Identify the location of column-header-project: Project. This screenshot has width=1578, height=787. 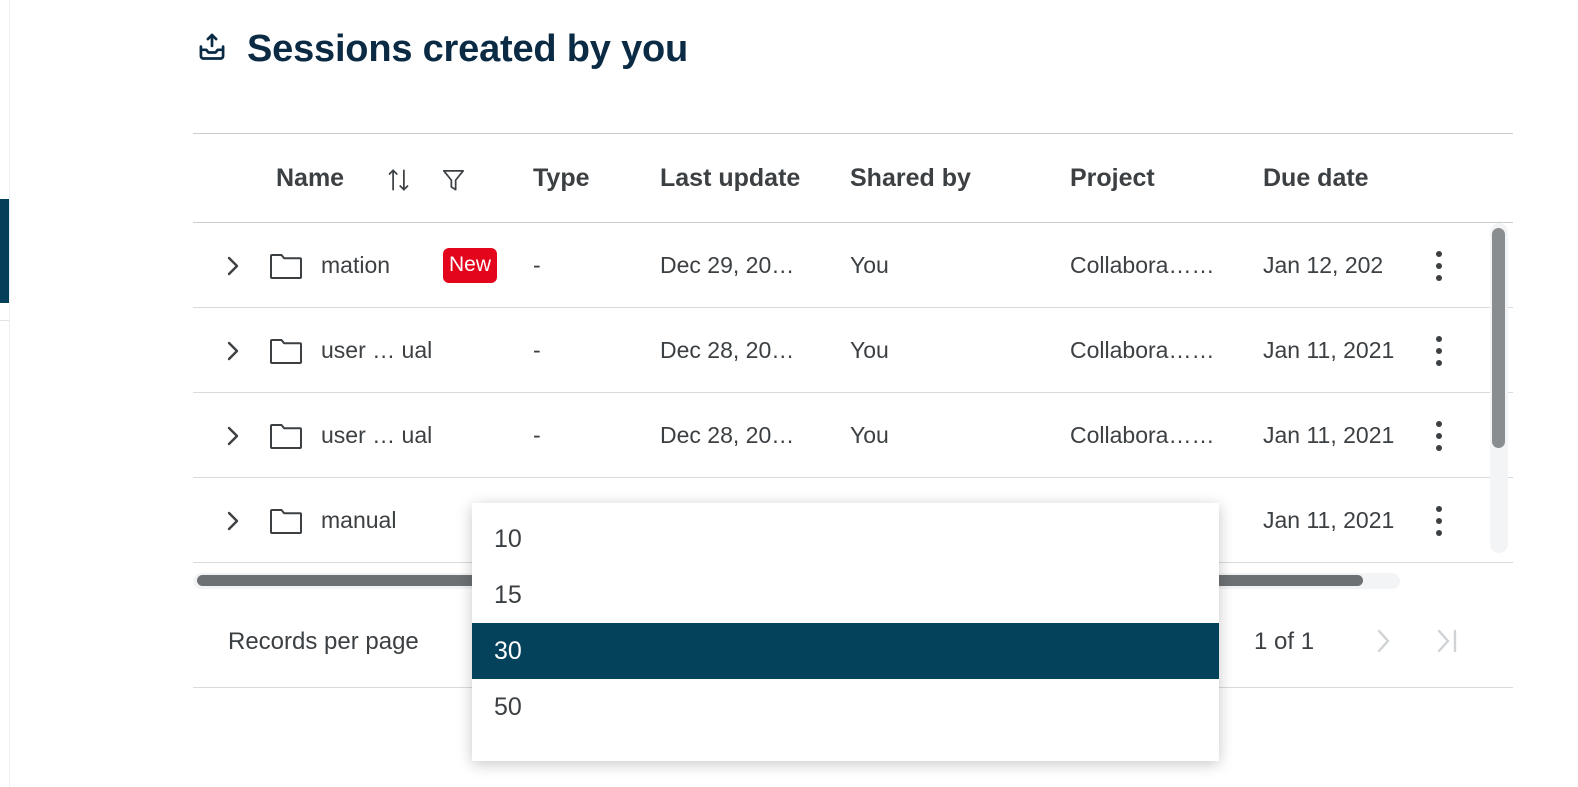
(1112, 178).